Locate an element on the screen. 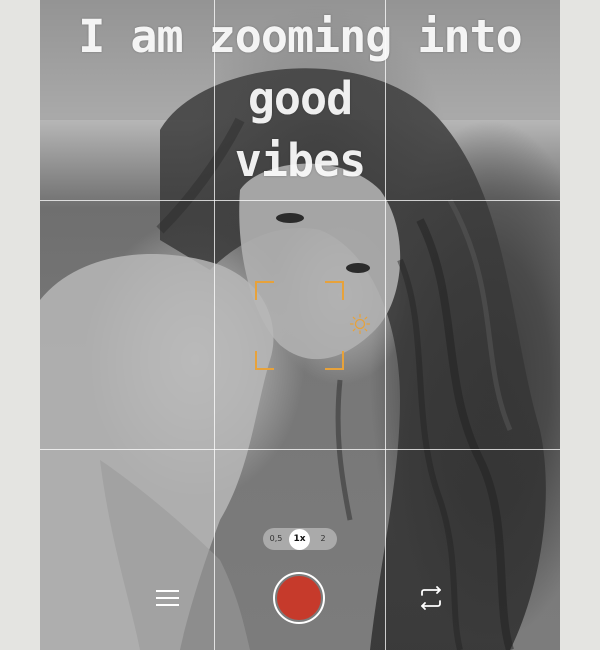  caption-line-1: I am zooming into good is located at coordinates (300, 67).